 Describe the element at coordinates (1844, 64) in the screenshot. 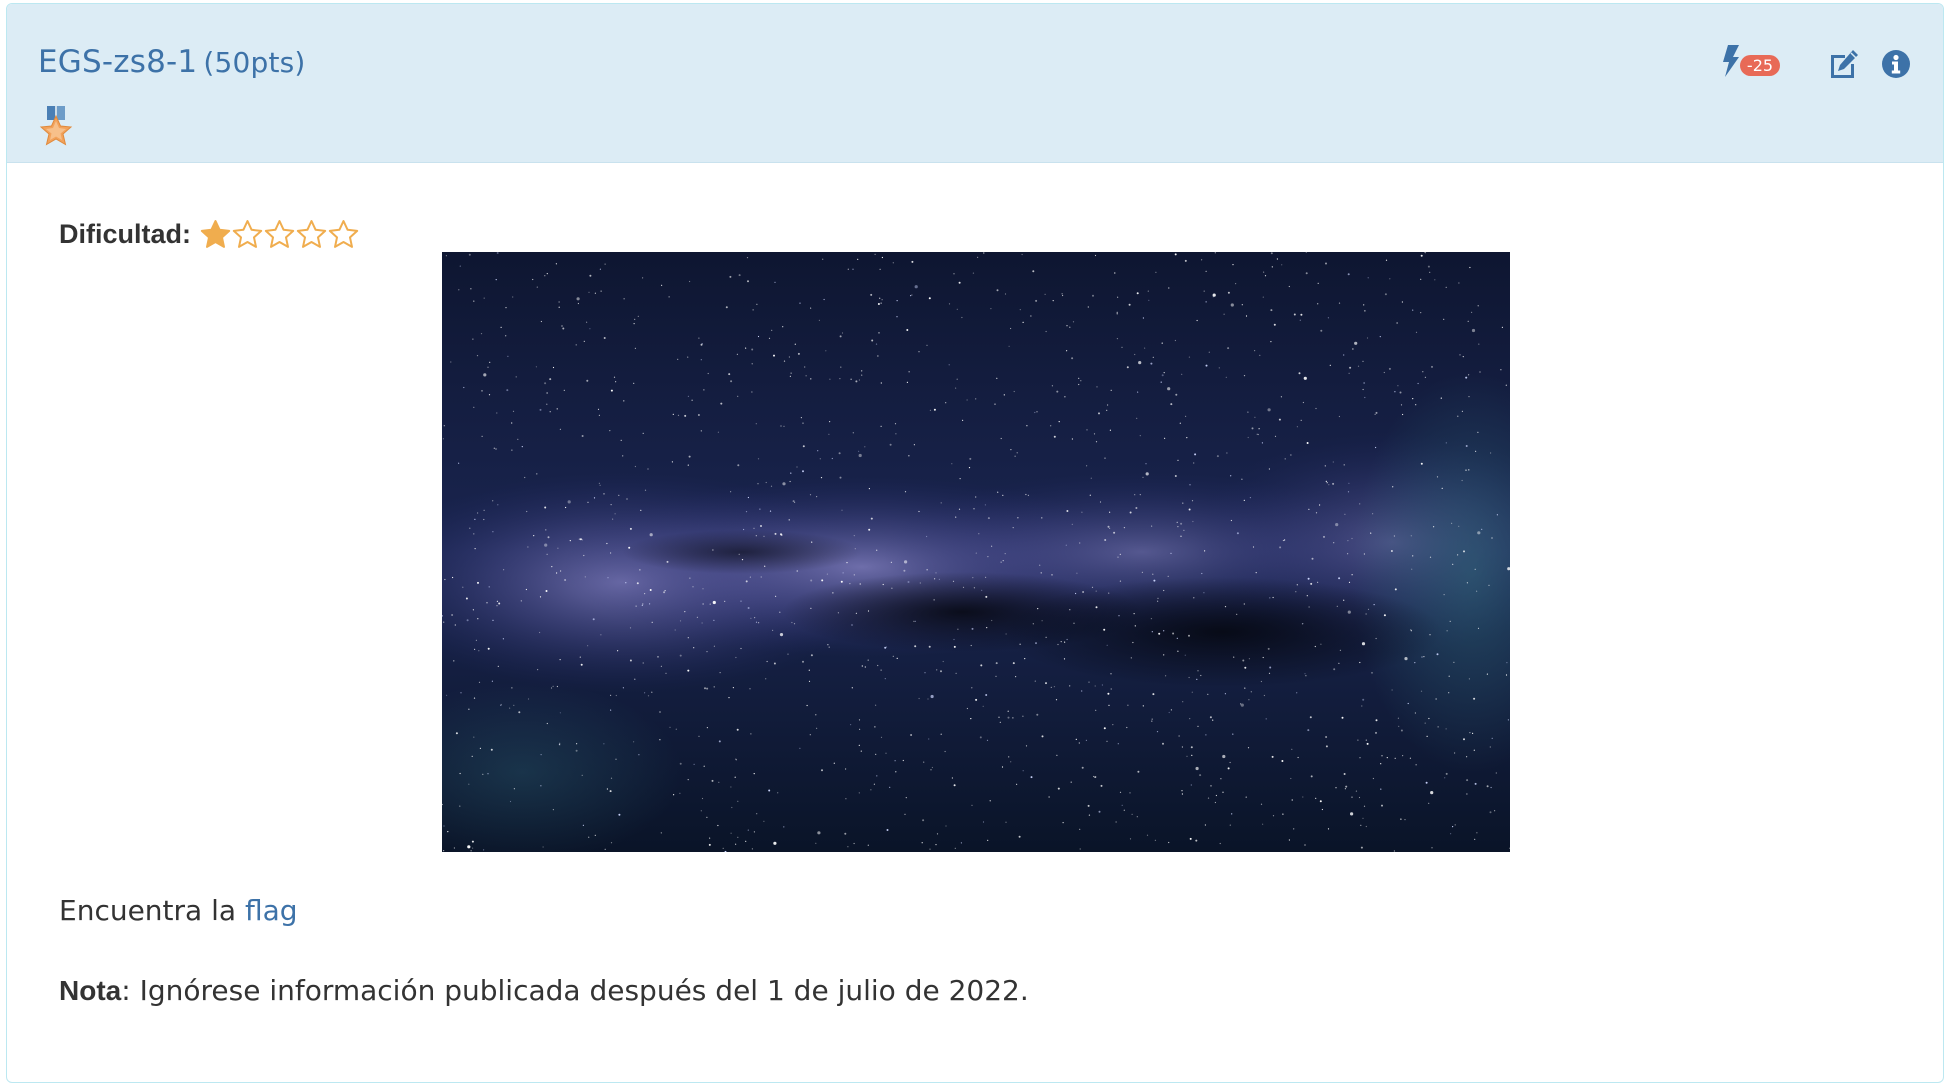

I see `edit-icon` at that location.